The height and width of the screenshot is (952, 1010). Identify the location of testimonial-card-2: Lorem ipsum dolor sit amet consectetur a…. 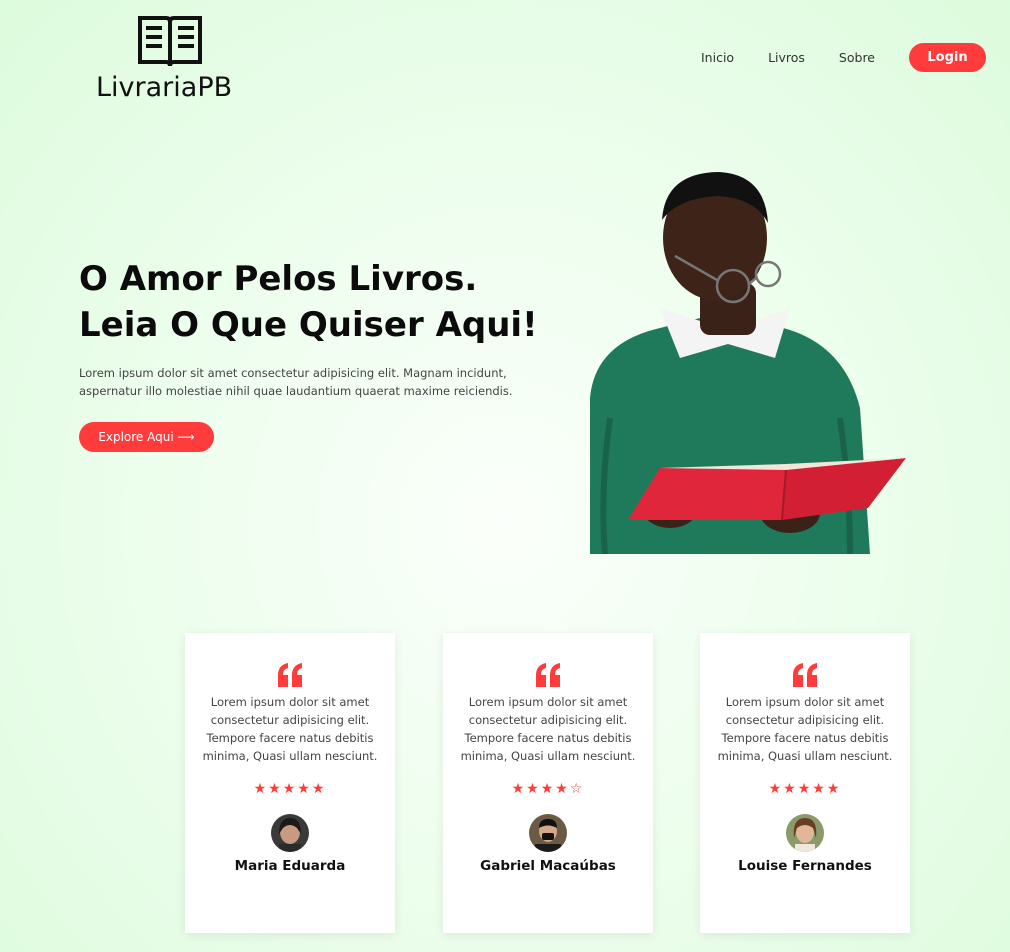
(548, 783).